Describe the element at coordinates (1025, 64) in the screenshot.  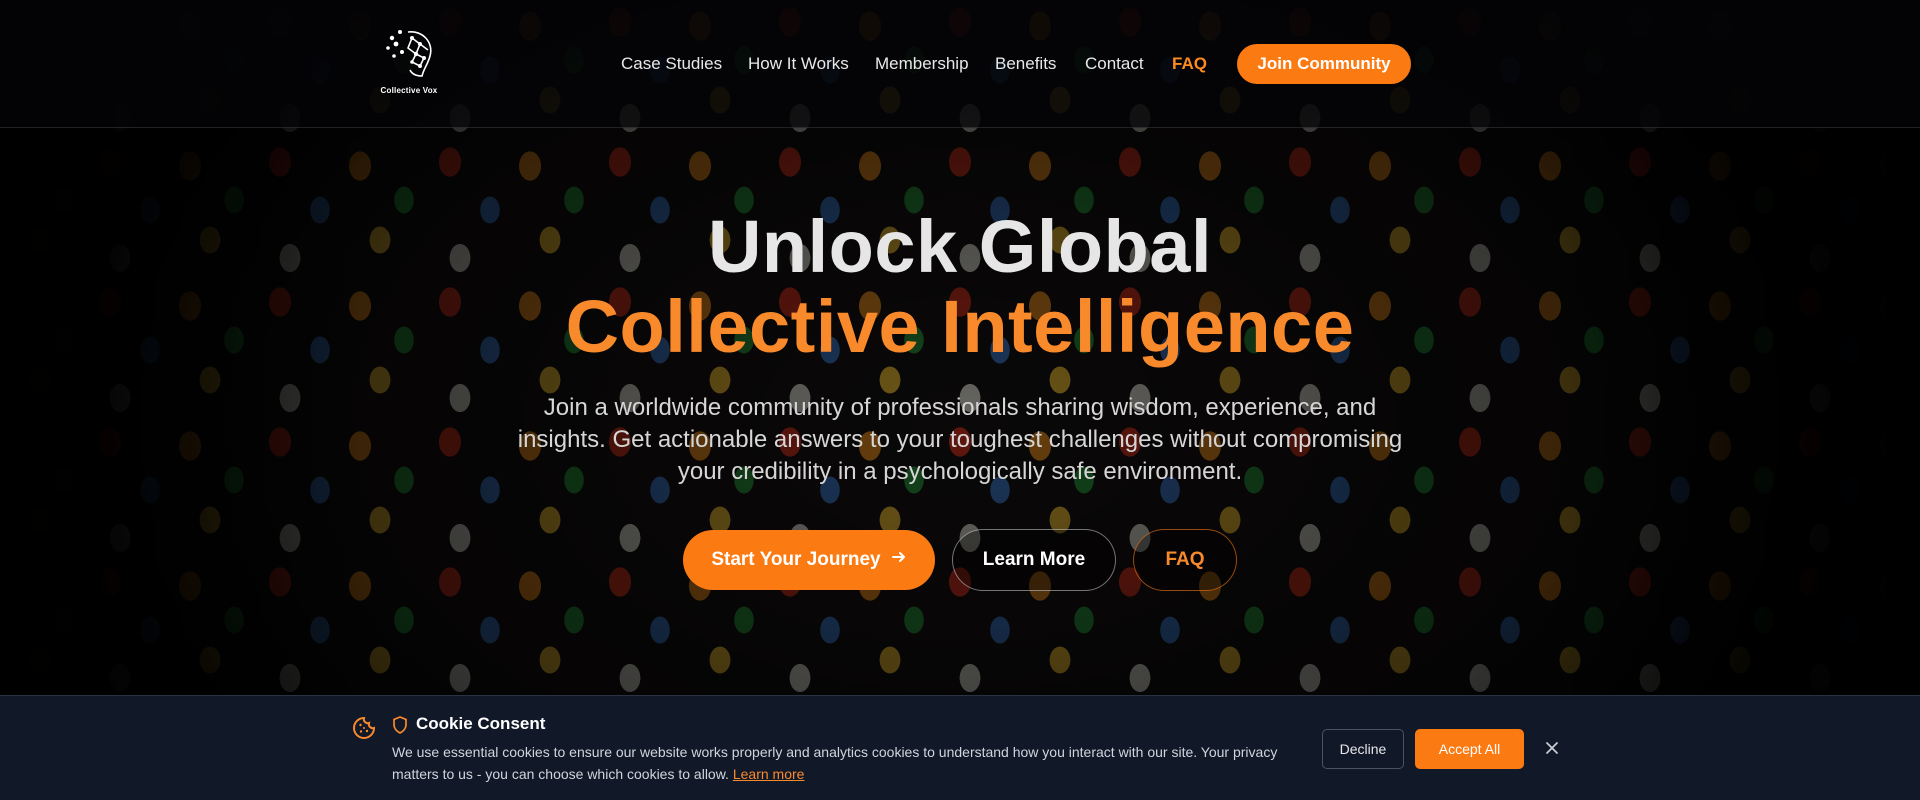
I see `nav-item-benefits: Benefits` at that location.